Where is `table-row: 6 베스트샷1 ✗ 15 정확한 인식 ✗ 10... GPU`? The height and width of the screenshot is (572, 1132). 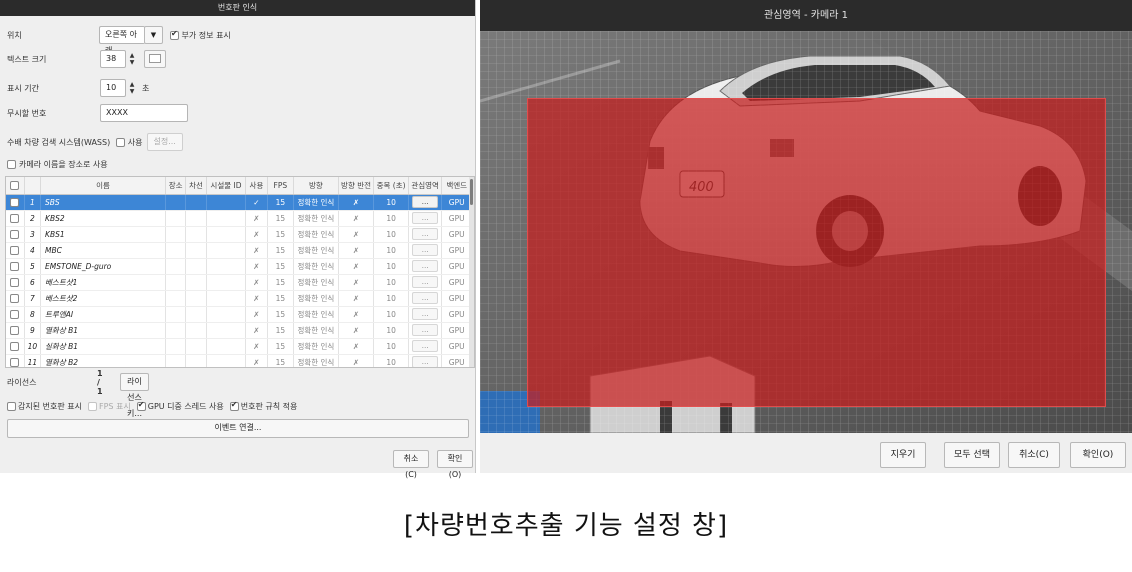
table-row: 6 베스트샷1 ✗ 15 정확한 인식 ✗ 10... GPU is located at coordinates (239, 282).